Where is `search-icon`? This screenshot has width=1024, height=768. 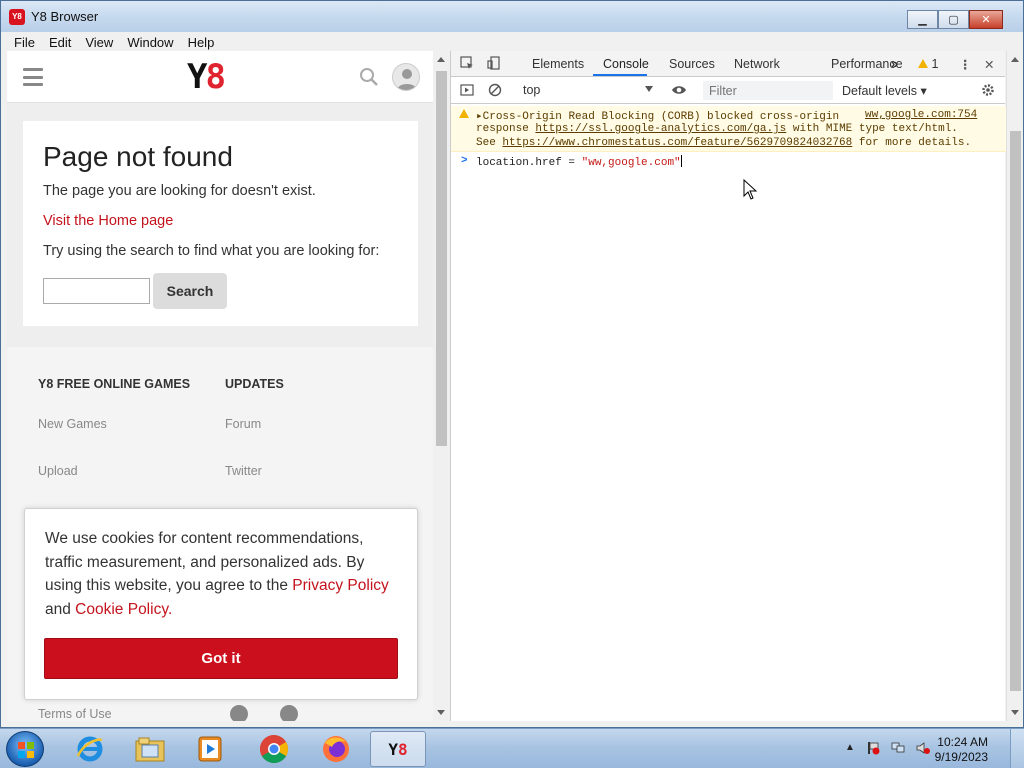 search-icon is located at coordinates (369, 77).